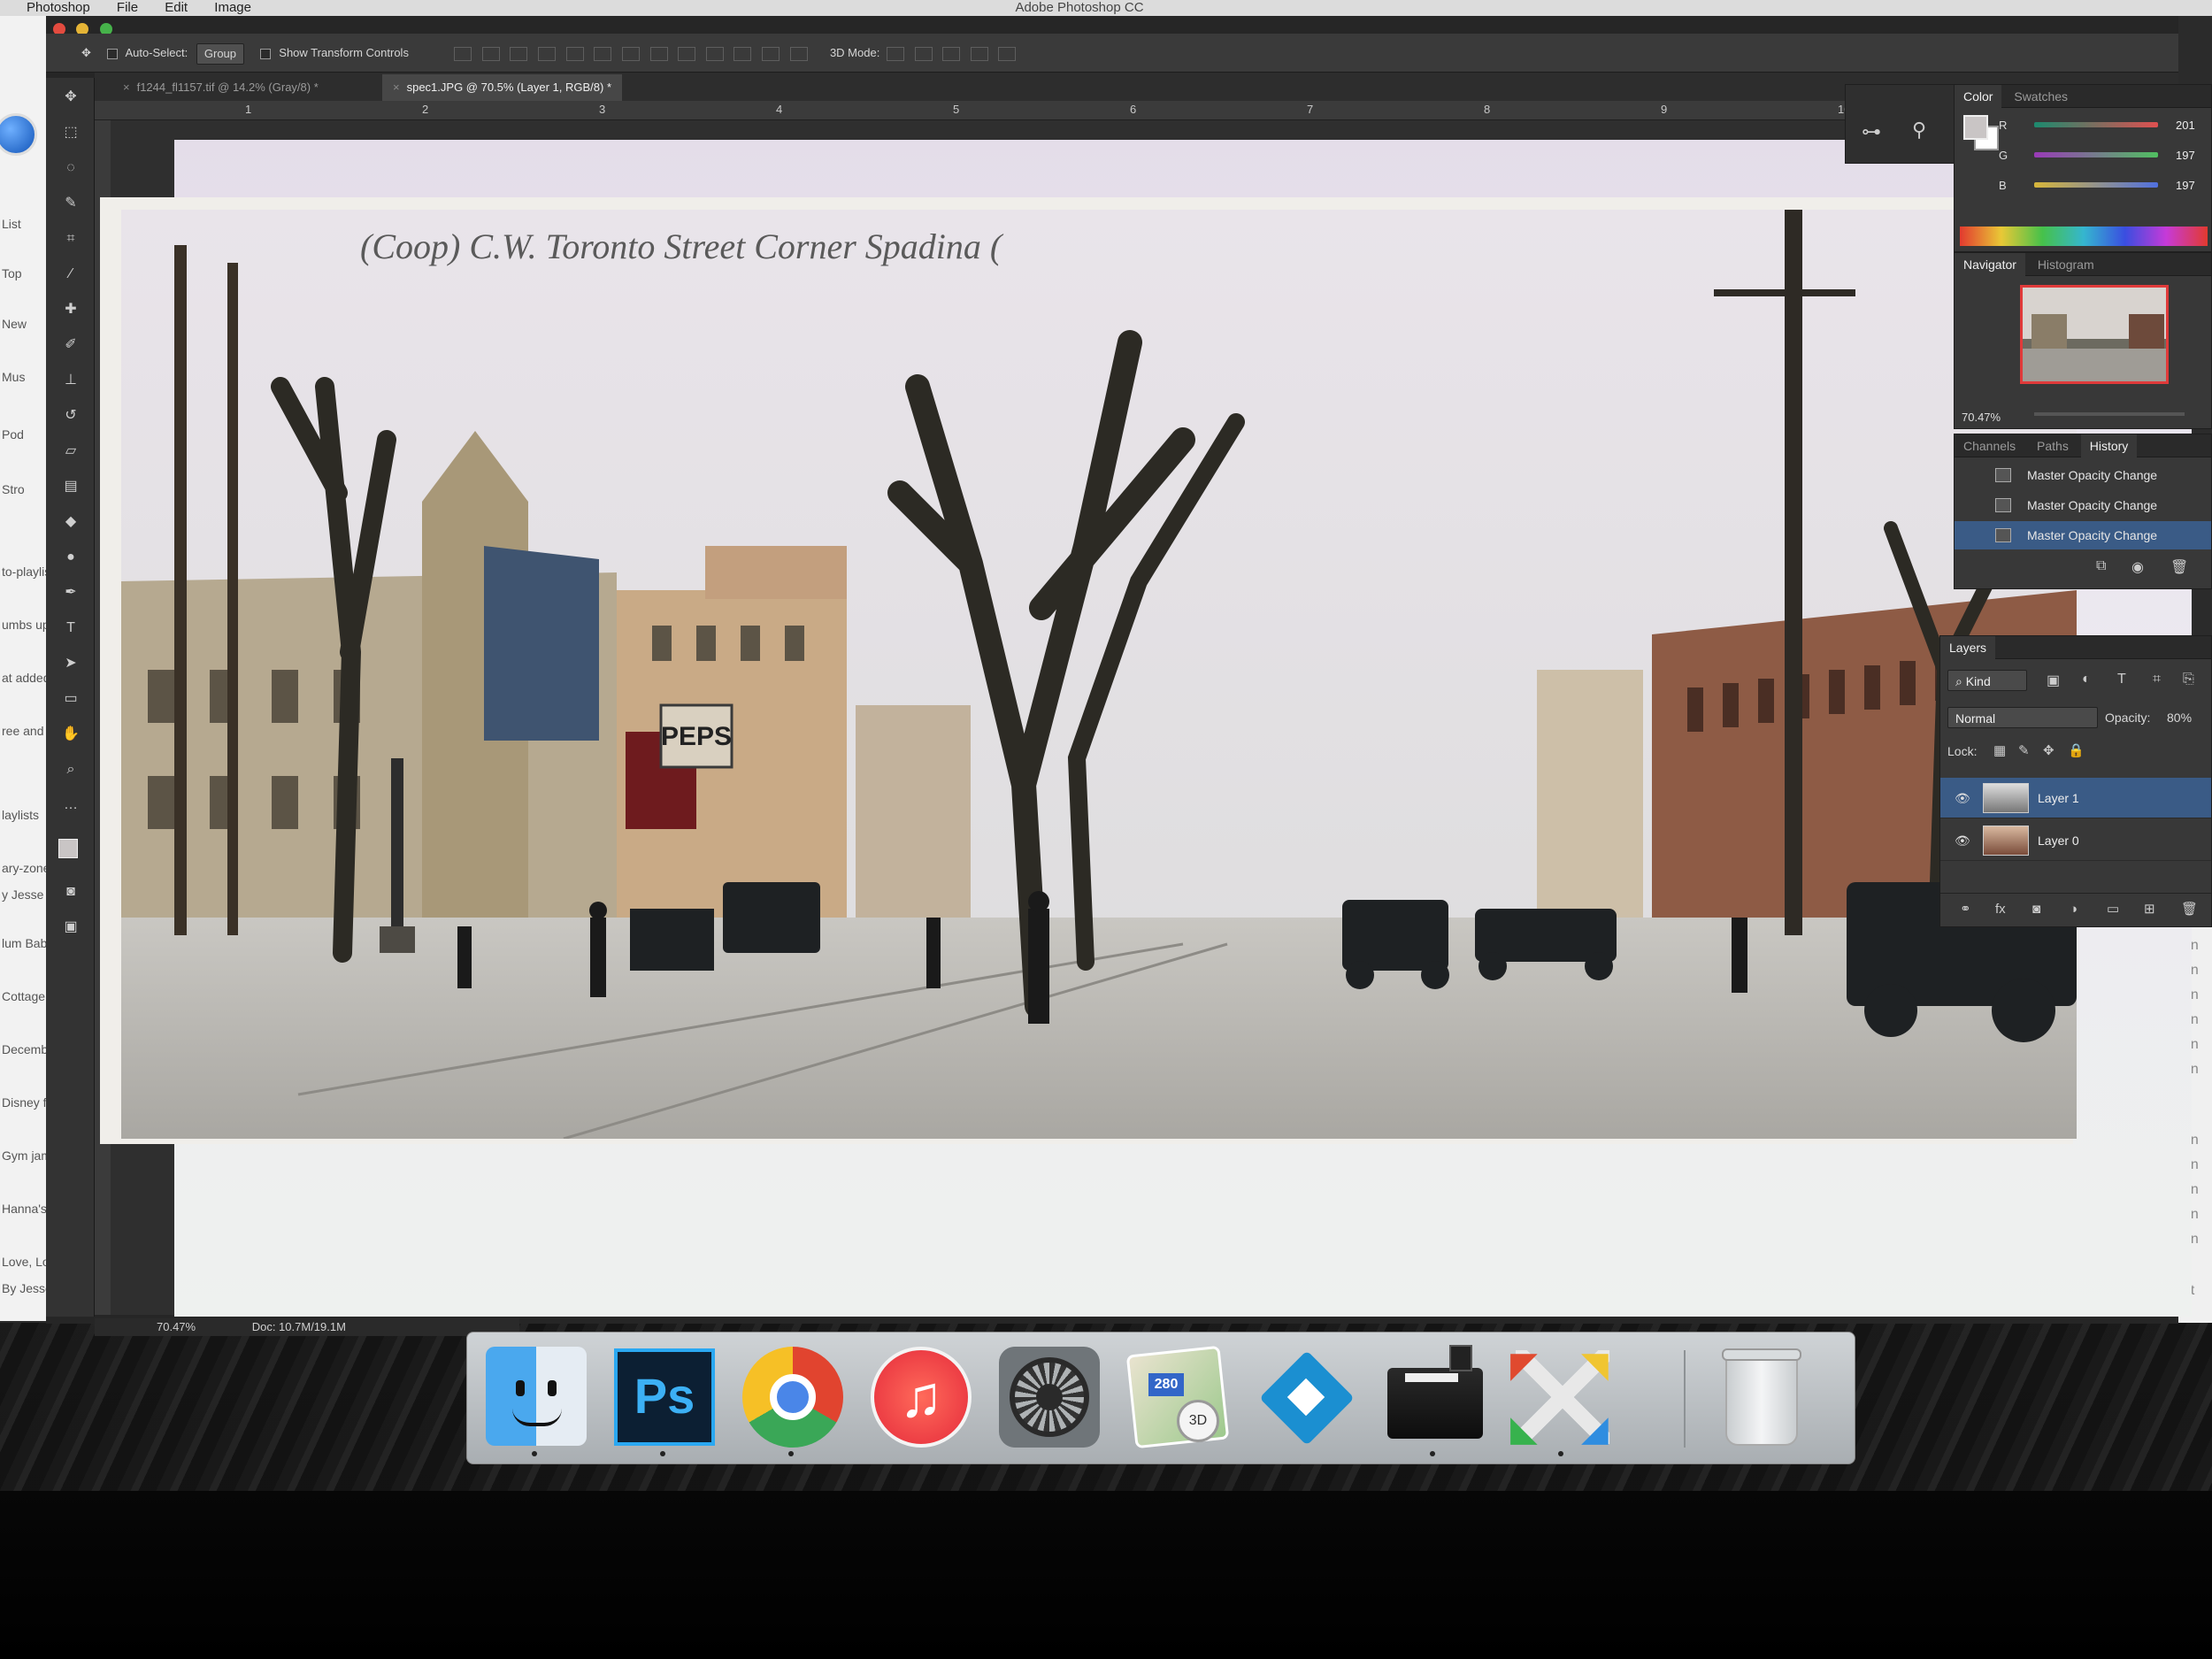 This screenshot has width=2212, height=1659. Describe the element at coordinates (2001, 910) in the screenshot. I see `fx-icon: fx` at that location.